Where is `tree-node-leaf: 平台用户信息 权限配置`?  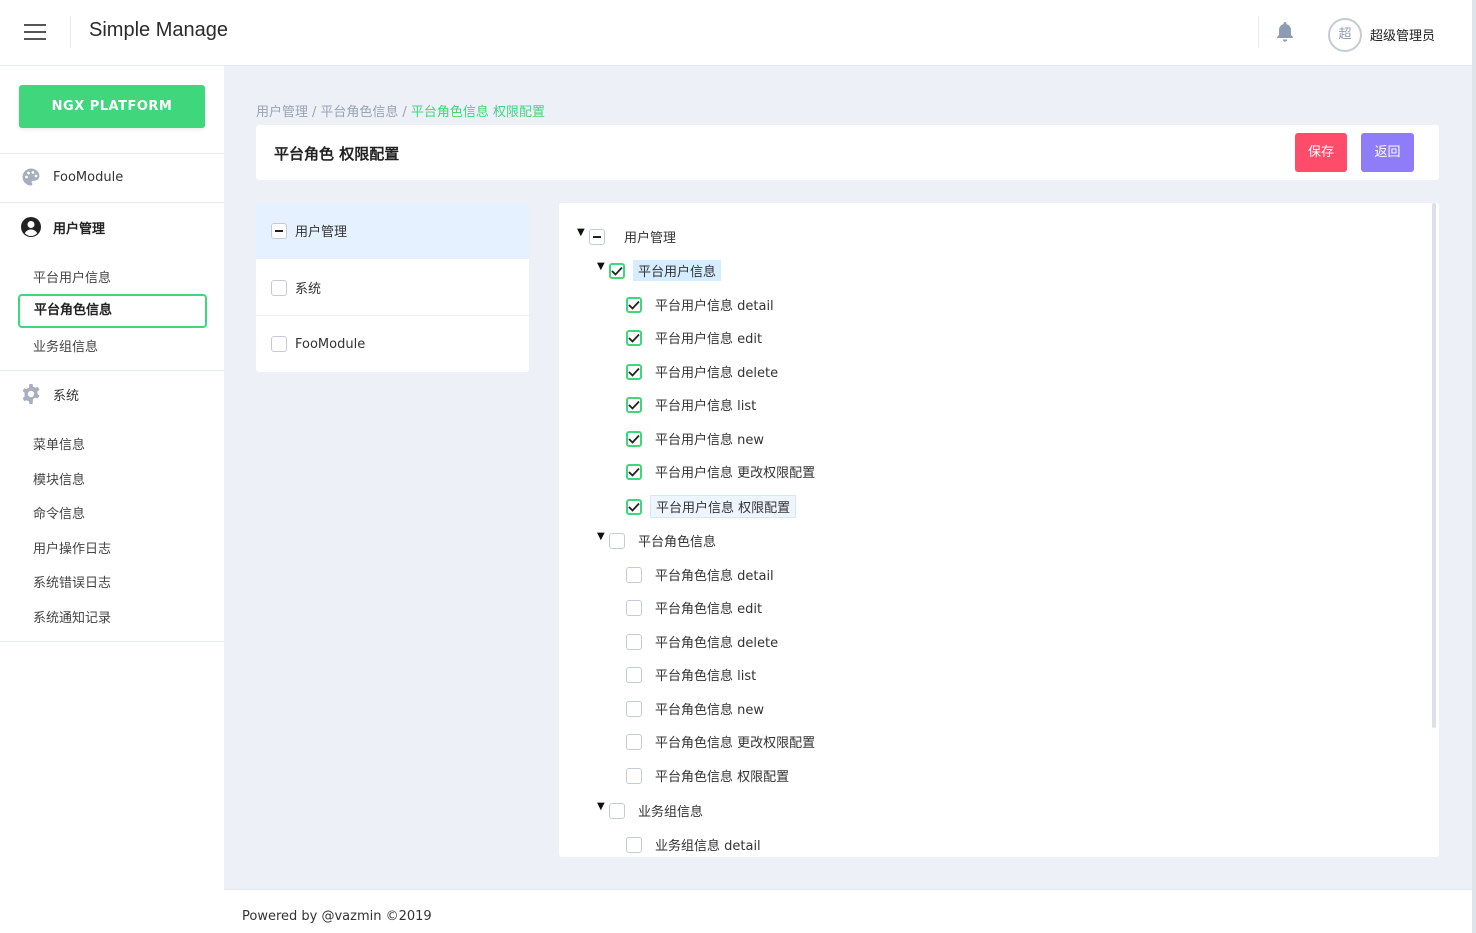
tree-node-leaf: 平台用户信息 权限配置 is located at coordinates (711, 506).